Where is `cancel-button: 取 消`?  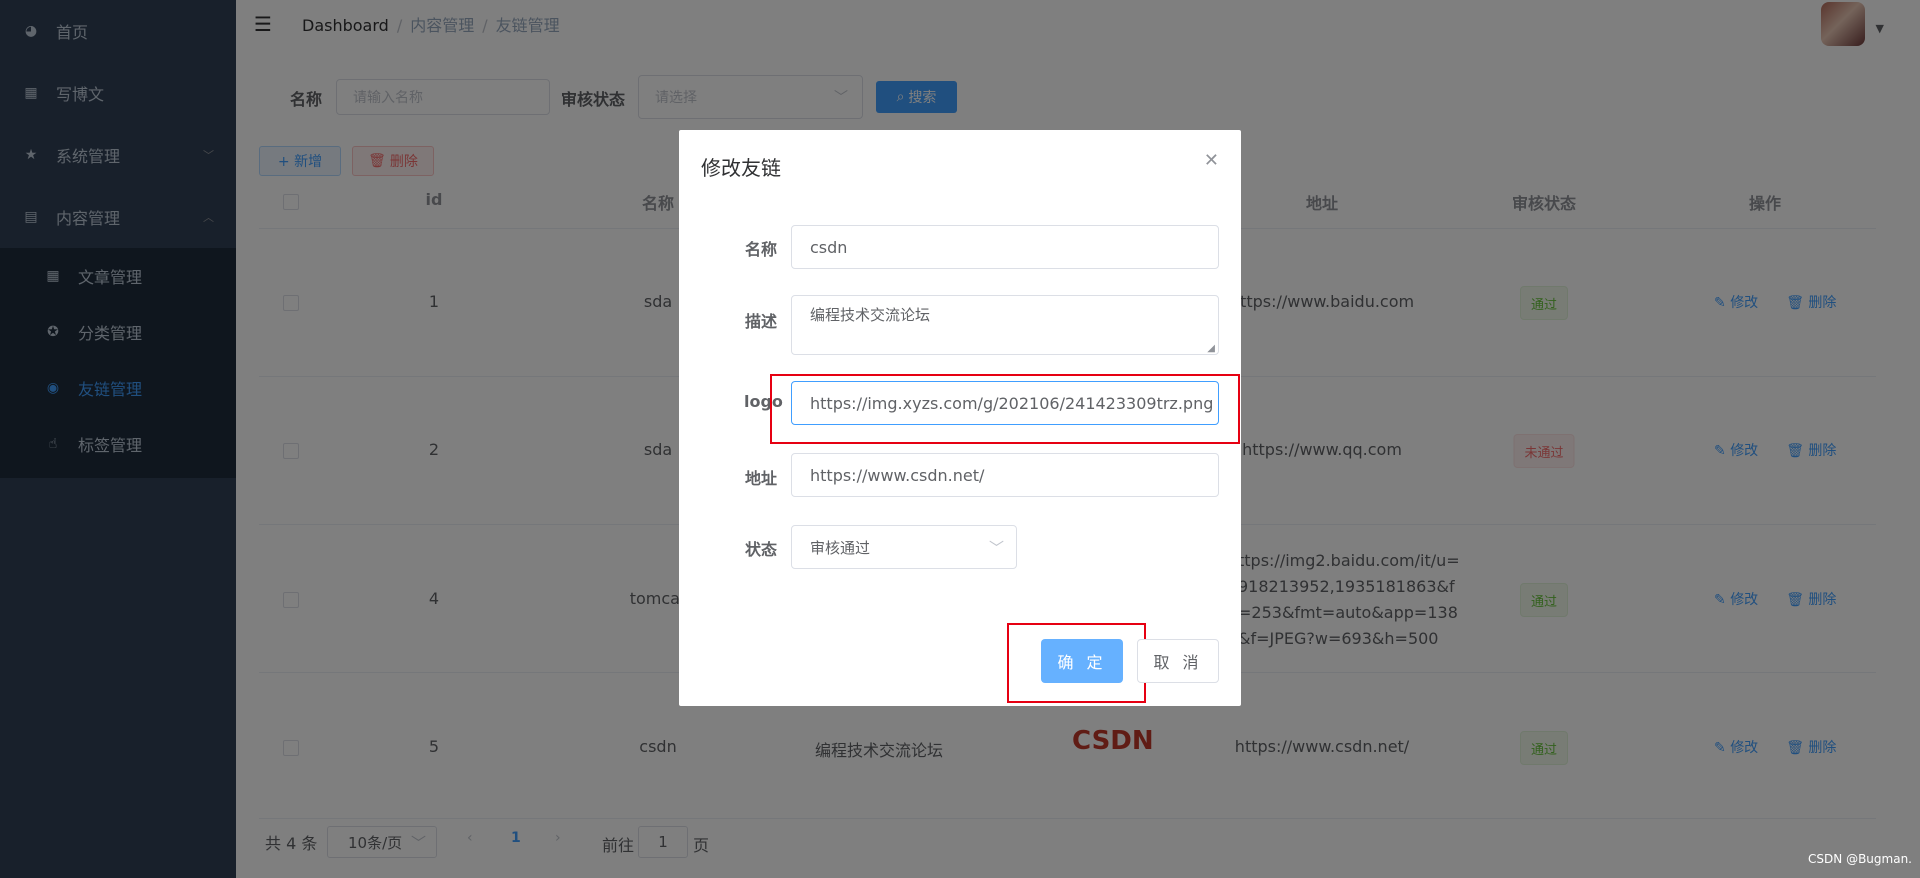
cancel-button: 取 消 is located at coordinates (1178, 661).